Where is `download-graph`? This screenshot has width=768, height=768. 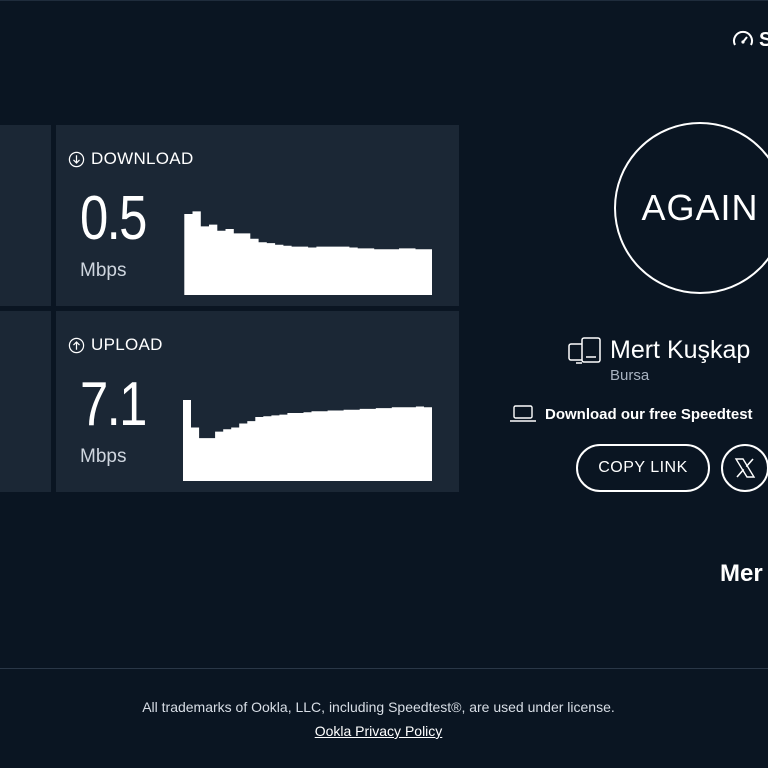
download-graph is located at coordinates (304, 253).